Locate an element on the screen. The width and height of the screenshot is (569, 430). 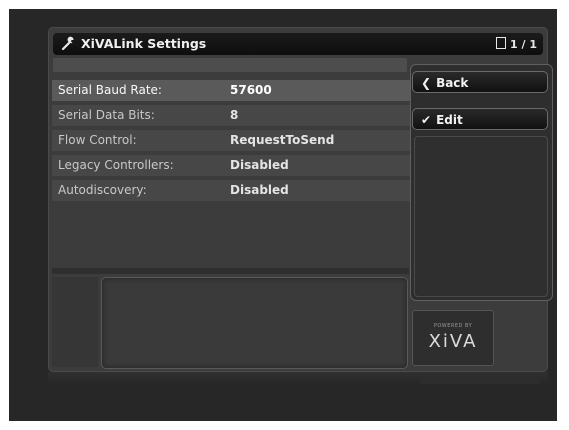
action-panel-inner is located at coordinates (481, 216).